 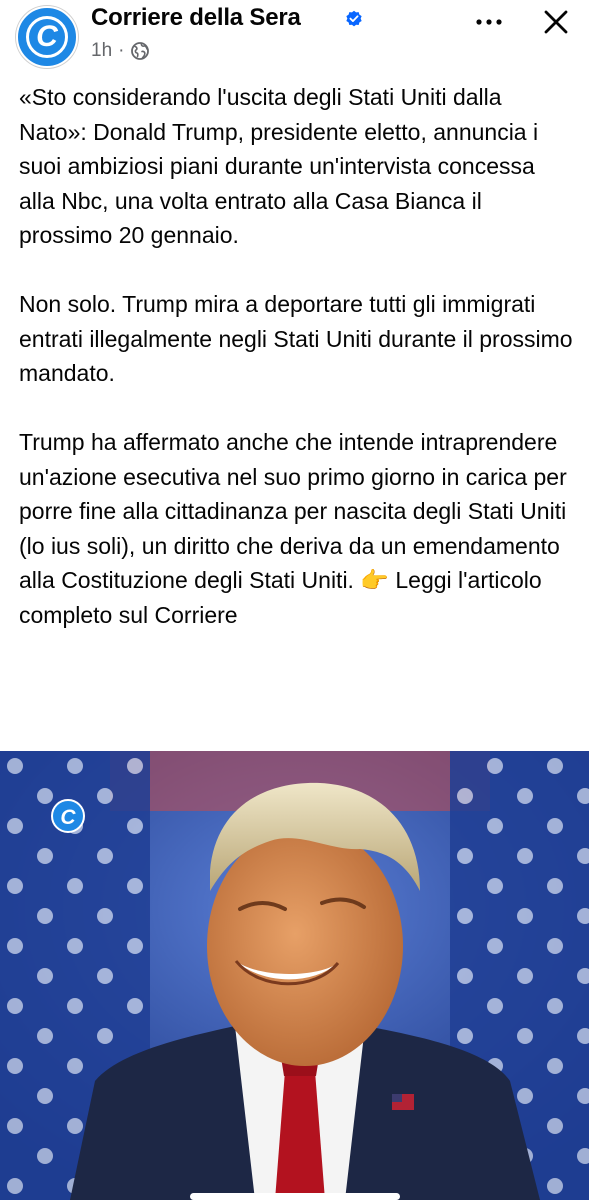 What do you see at coordinates (68, 817) in the screenshot?
I see `photo-watermark-logo: C` at bounding box center [68, 817].